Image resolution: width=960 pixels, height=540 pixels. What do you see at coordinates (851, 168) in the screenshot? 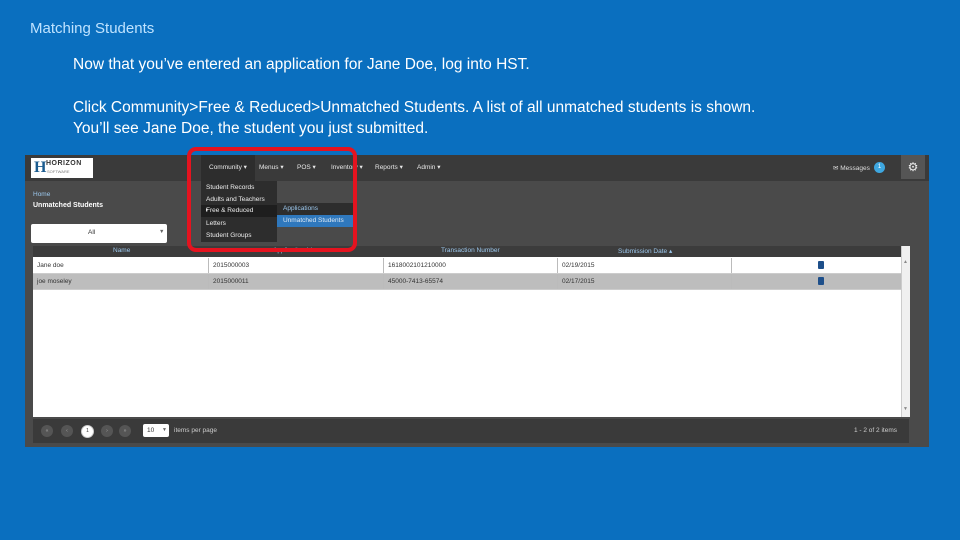
I see `messages-link: ✉ Messages` at bounding box center [851, 168].